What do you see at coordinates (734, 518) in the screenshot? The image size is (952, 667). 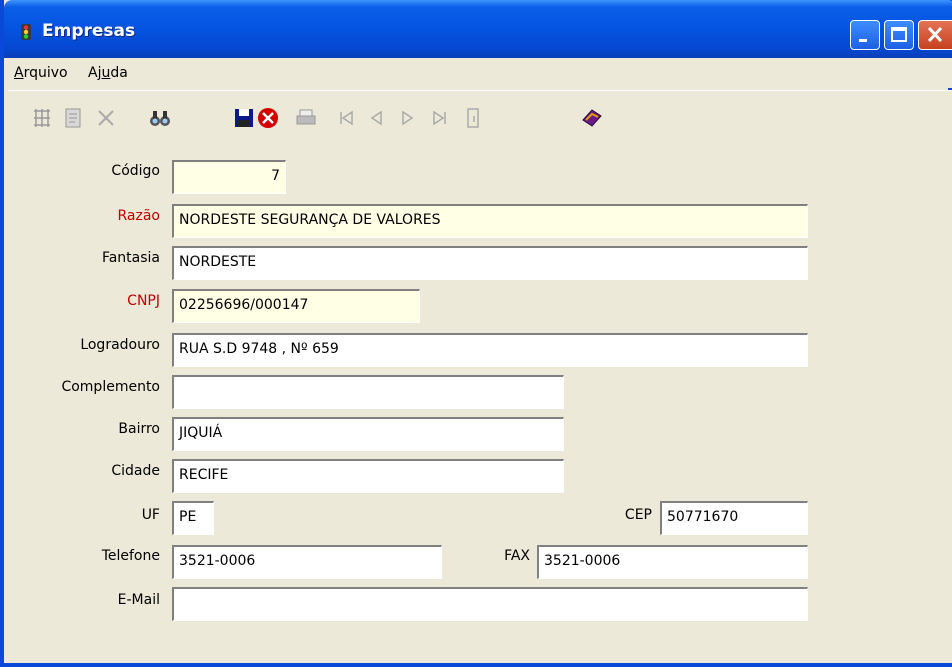 I see `field-cep: 50771670` at bounding box center [734, 518].